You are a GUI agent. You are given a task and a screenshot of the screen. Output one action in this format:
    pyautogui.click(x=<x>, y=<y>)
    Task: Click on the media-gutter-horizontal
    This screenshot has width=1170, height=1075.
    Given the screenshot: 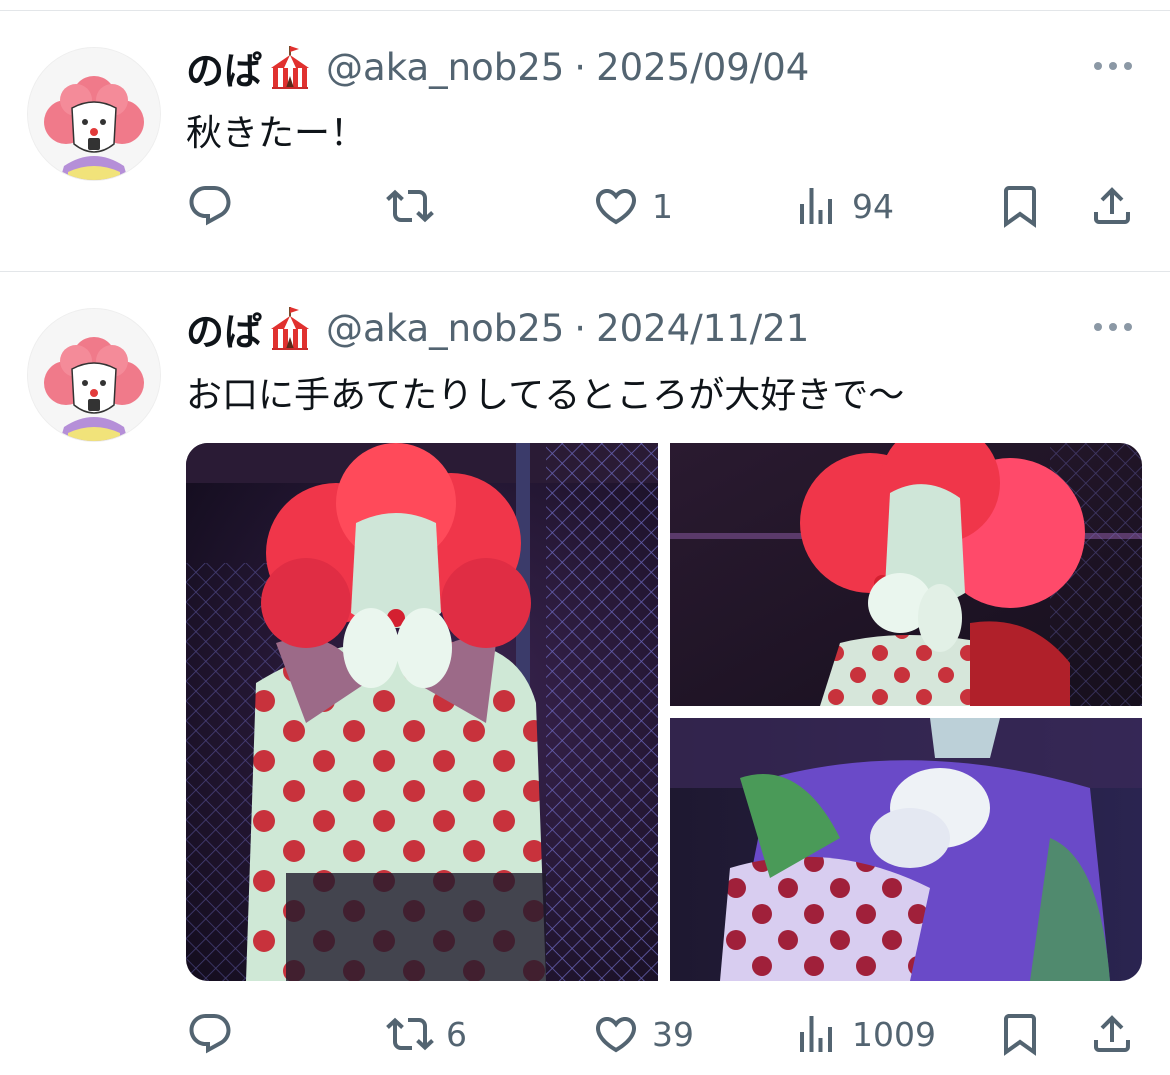 What is the action you would take?
    pyautogui.click(x=906, y=712)
    